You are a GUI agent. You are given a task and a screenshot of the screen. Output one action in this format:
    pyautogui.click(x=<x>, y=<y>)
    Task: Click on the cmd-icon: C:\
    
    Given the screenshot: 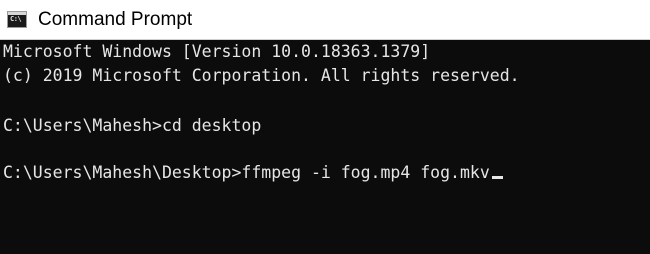 What is the action you would take?
    pyautogui.click(x=17, y=19)
    